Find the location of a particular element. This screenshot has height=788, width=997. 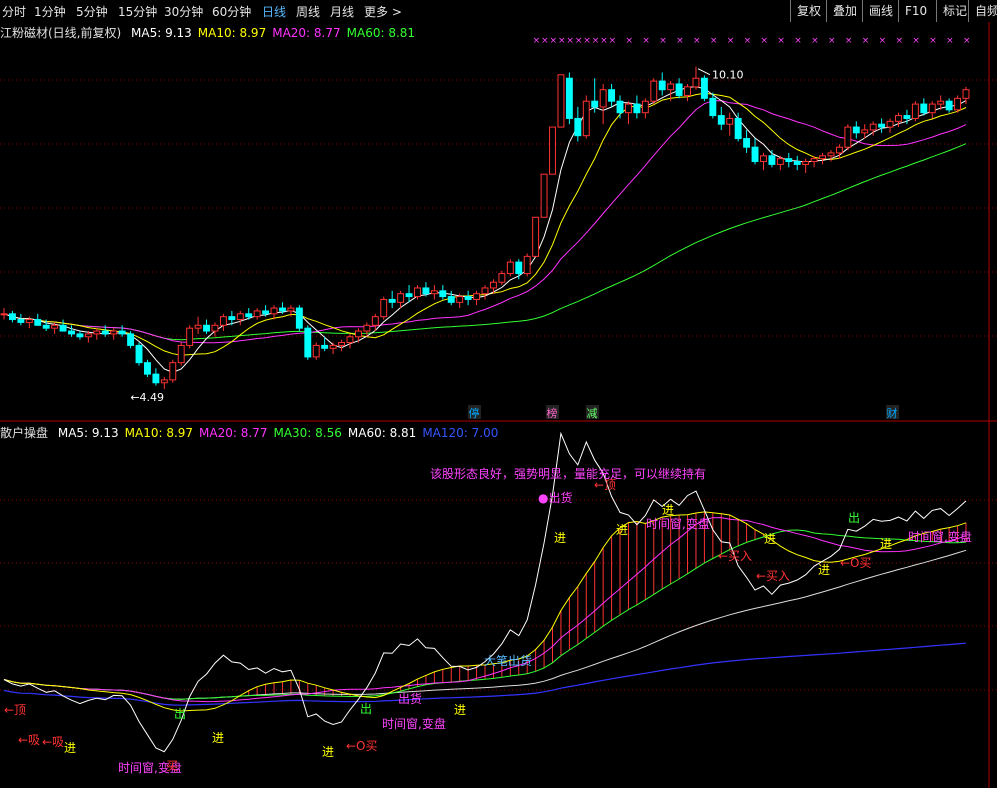

indicator-ma-label-5: MA120: 7.00 is located at coordinates (460, 433).